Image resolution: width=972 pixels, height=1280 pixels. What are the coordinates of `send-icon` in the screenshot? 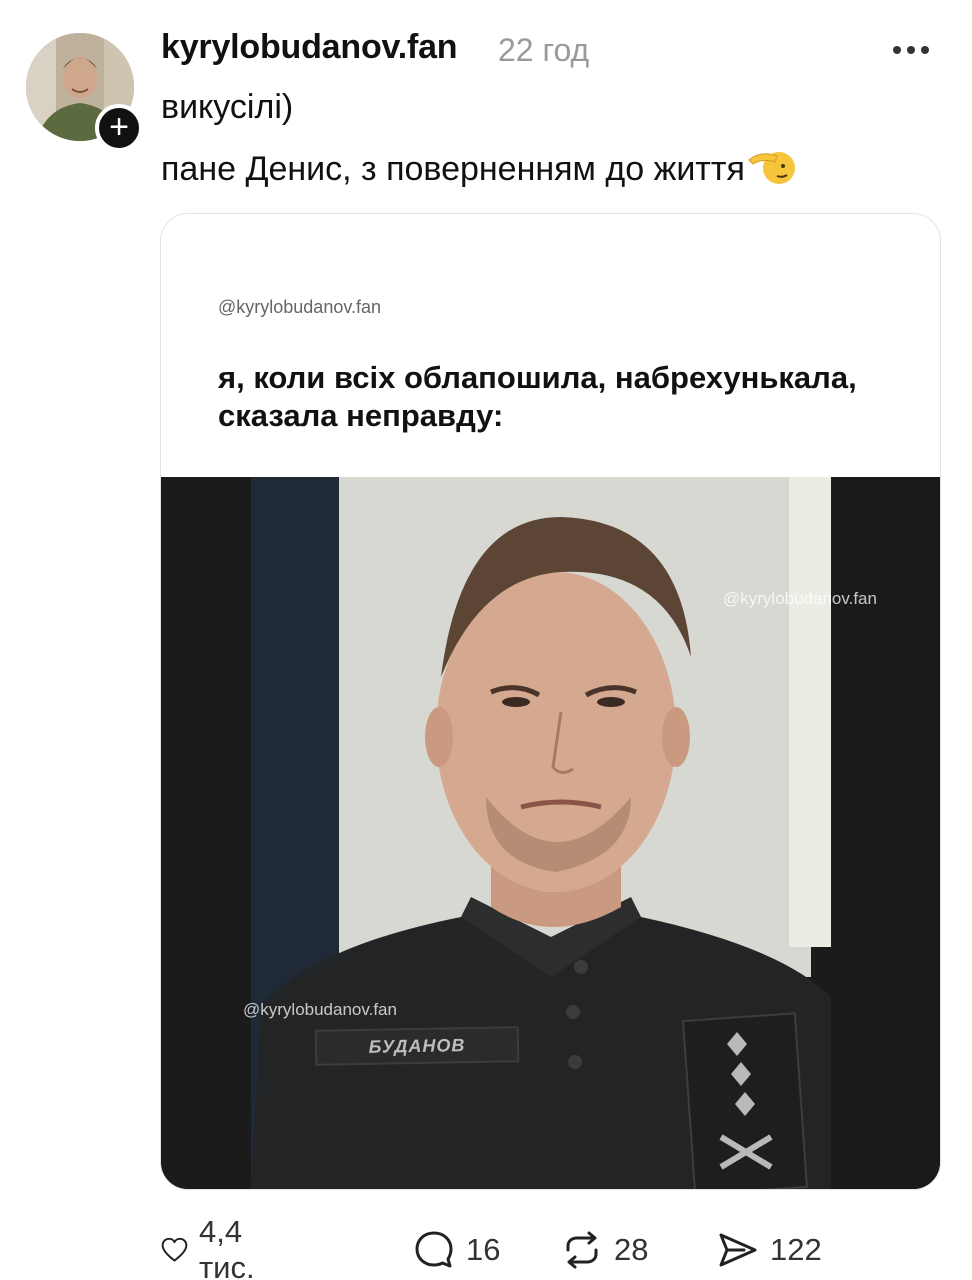 It's located at (738, 1250).